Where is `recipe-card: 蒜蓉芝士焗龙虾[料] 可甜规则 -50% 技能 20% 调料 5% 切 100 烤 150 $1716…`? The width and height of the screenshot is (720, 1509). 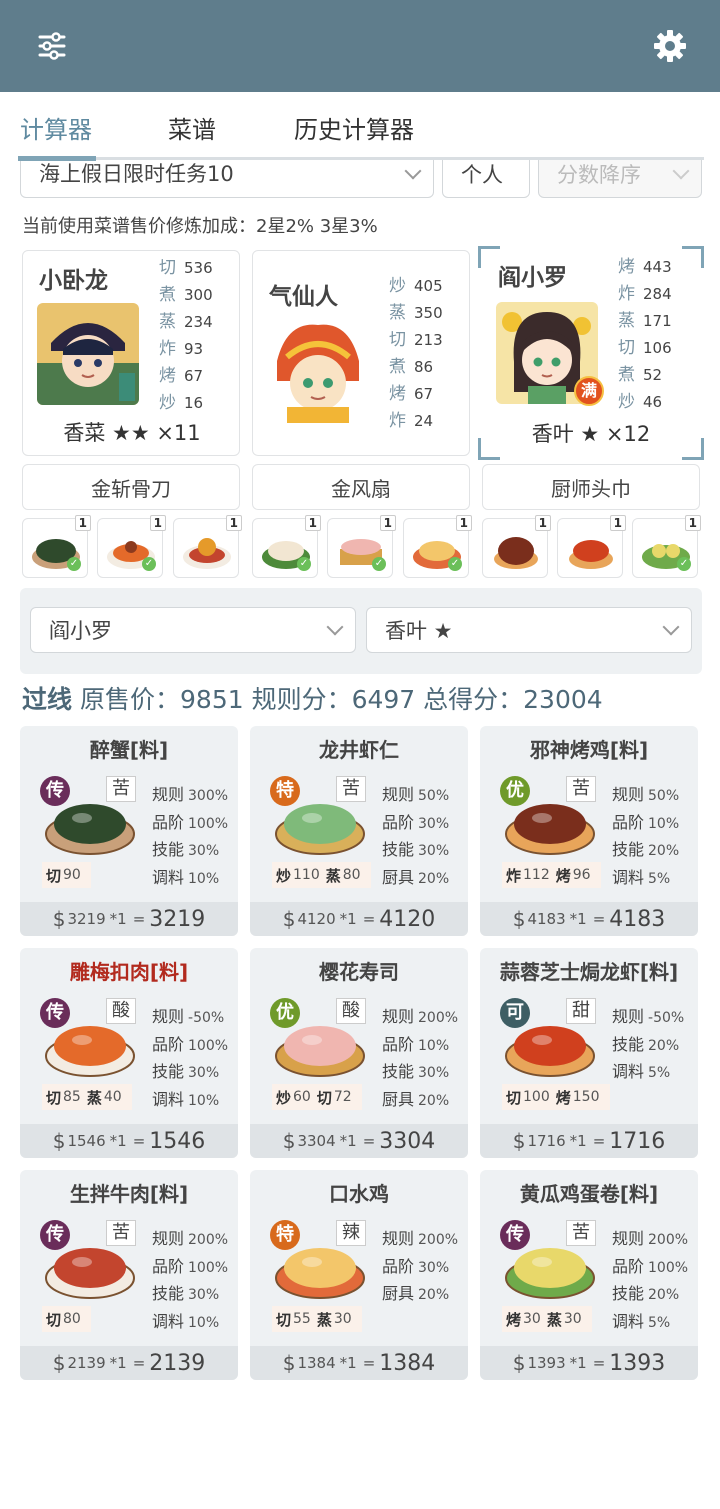
recipe-card: 蒜蓉芝士焗龙虾[料] 可甜规则 -50% 技能 20% 调料 5% 切 100 烤 150 $1716… is located at coordinates (589, 1053).